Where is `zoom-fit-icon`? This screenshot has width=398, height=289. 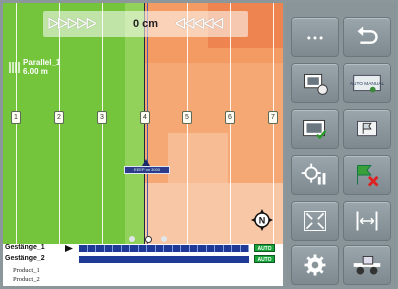 zoom-fit-icon is located at coordinates (315, 221).